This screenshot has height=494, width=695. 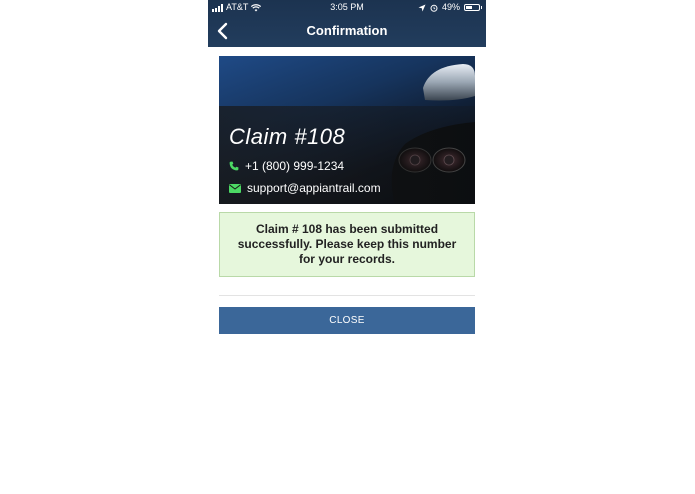 I want to click on battery-icon, so click(x=473, y=7).